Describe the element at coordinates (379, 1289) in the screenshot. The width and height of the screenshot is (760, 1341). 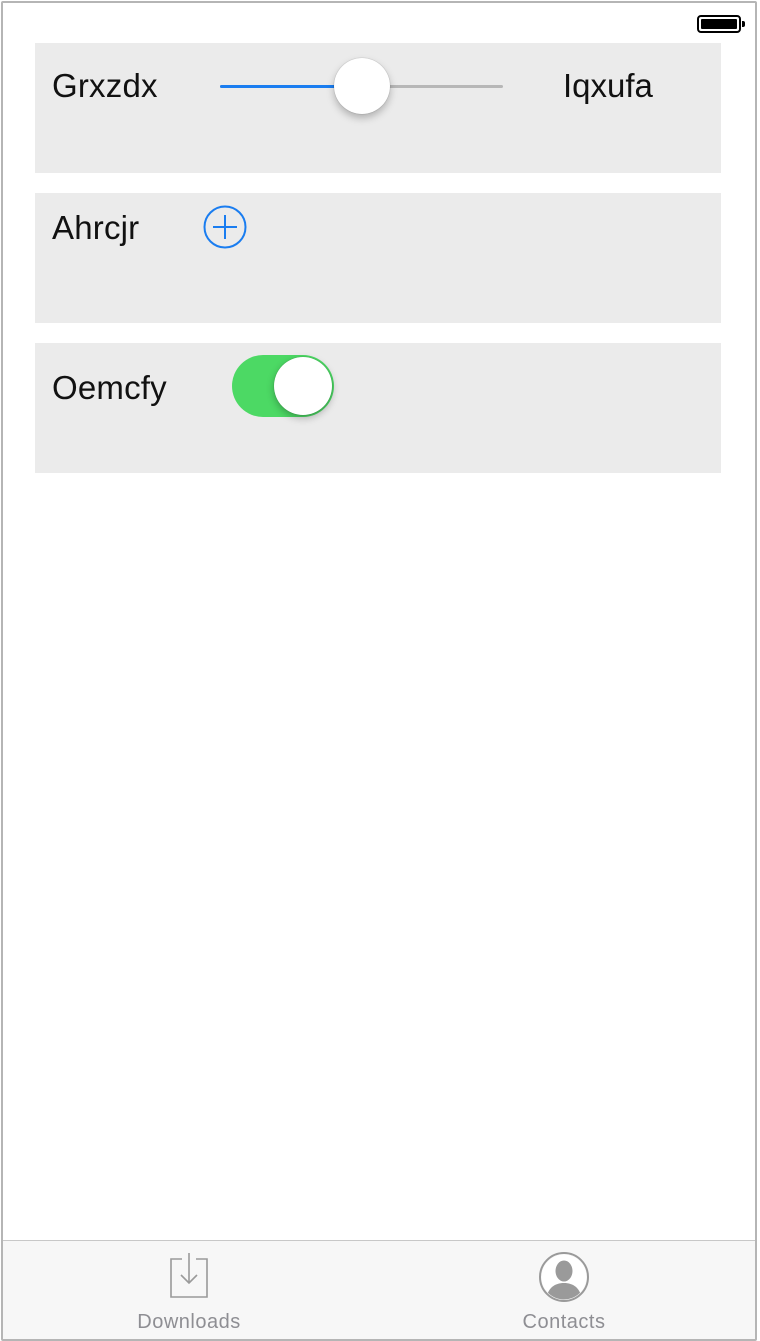
I see `tab-bar: Downloads Contacts` at that location.